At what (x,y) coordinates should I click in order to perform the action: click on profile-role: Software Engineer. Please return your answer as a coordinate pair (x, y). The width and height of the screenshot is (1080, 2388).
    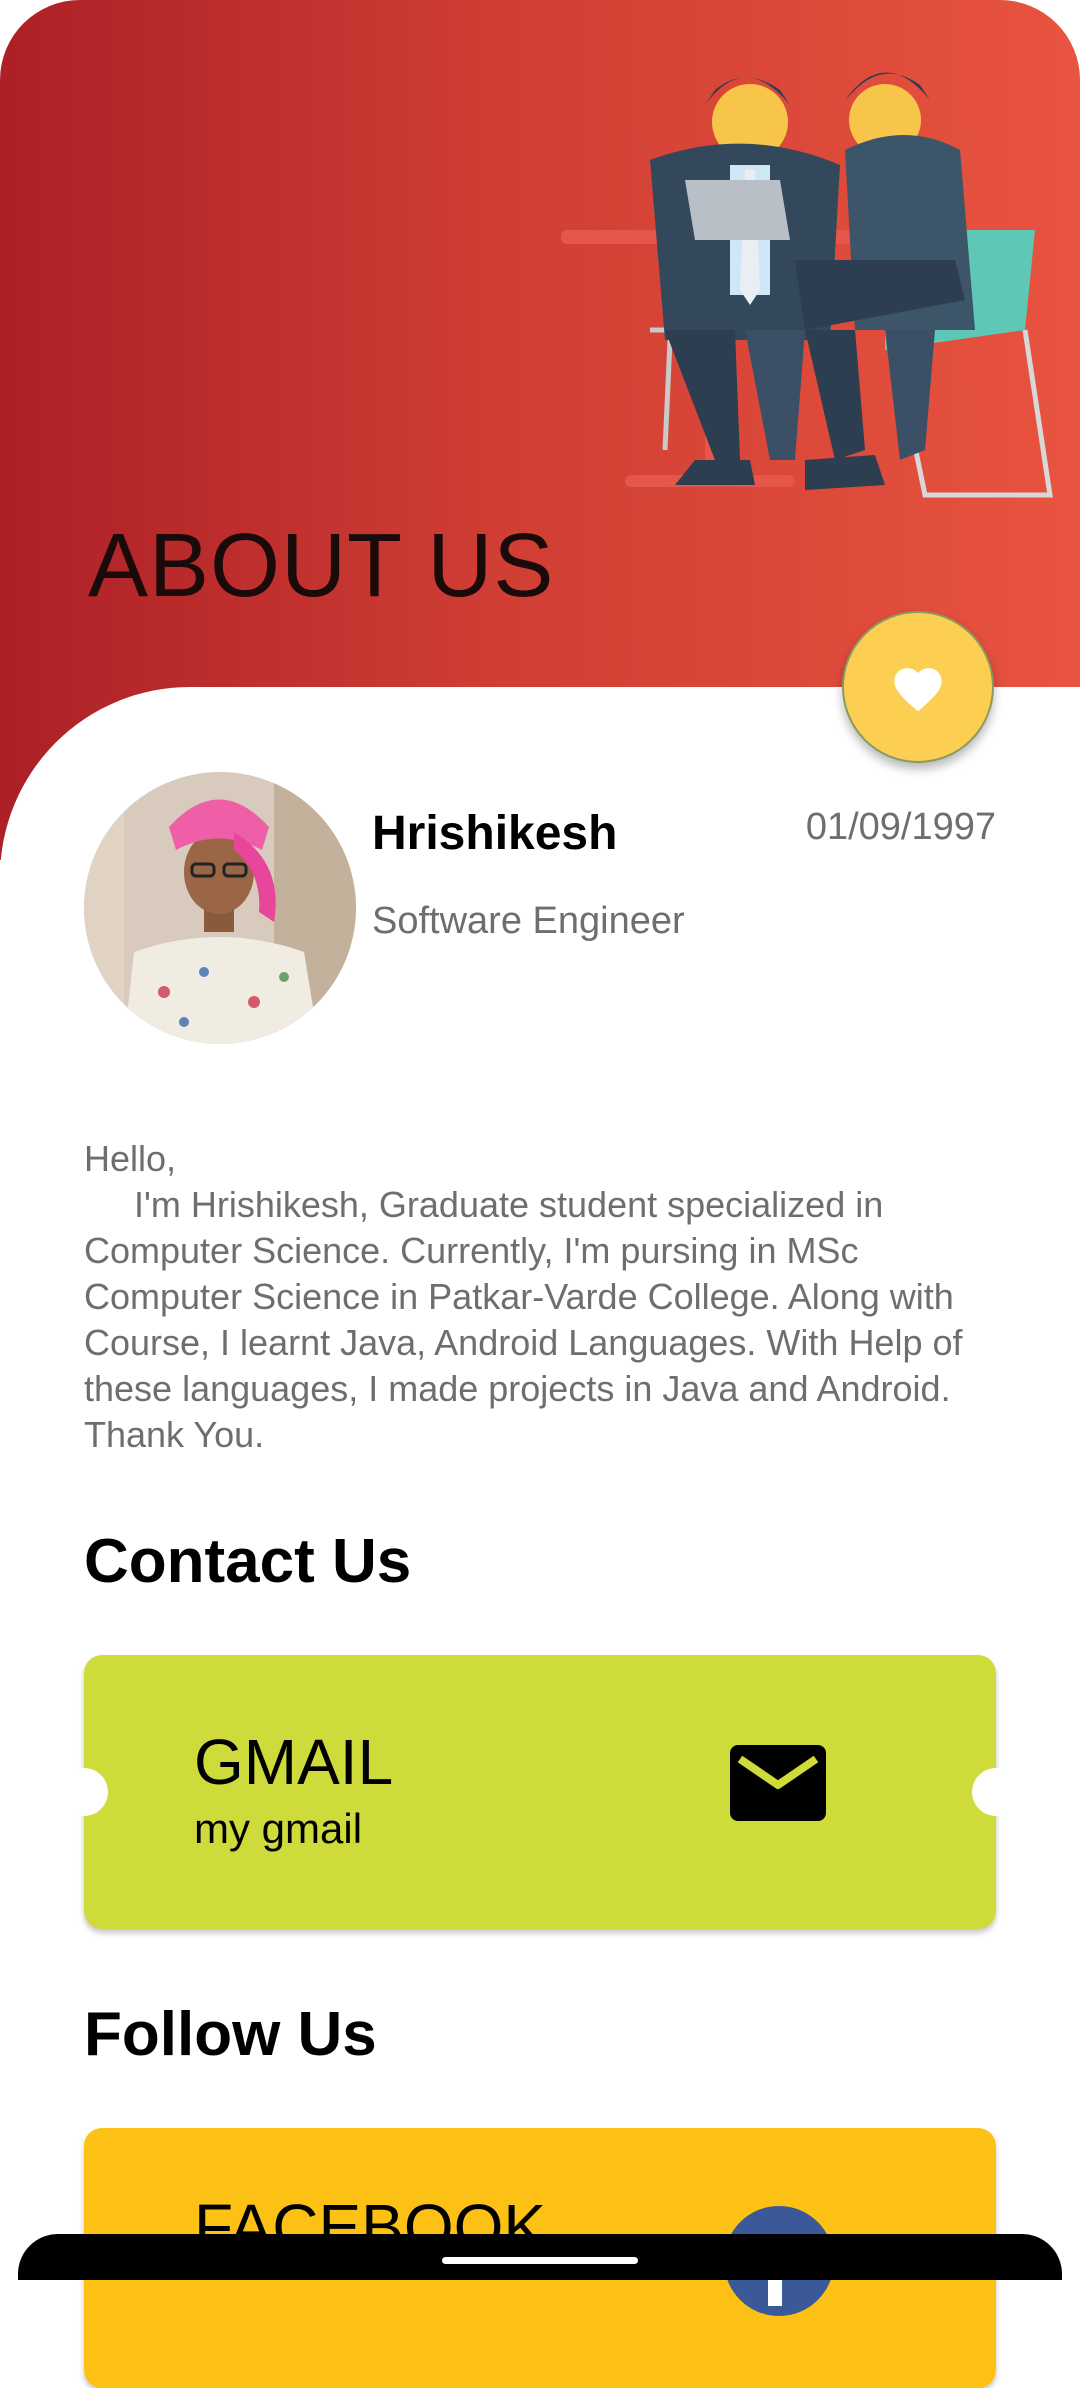
    Looking at the image, I should click on (528, 921).